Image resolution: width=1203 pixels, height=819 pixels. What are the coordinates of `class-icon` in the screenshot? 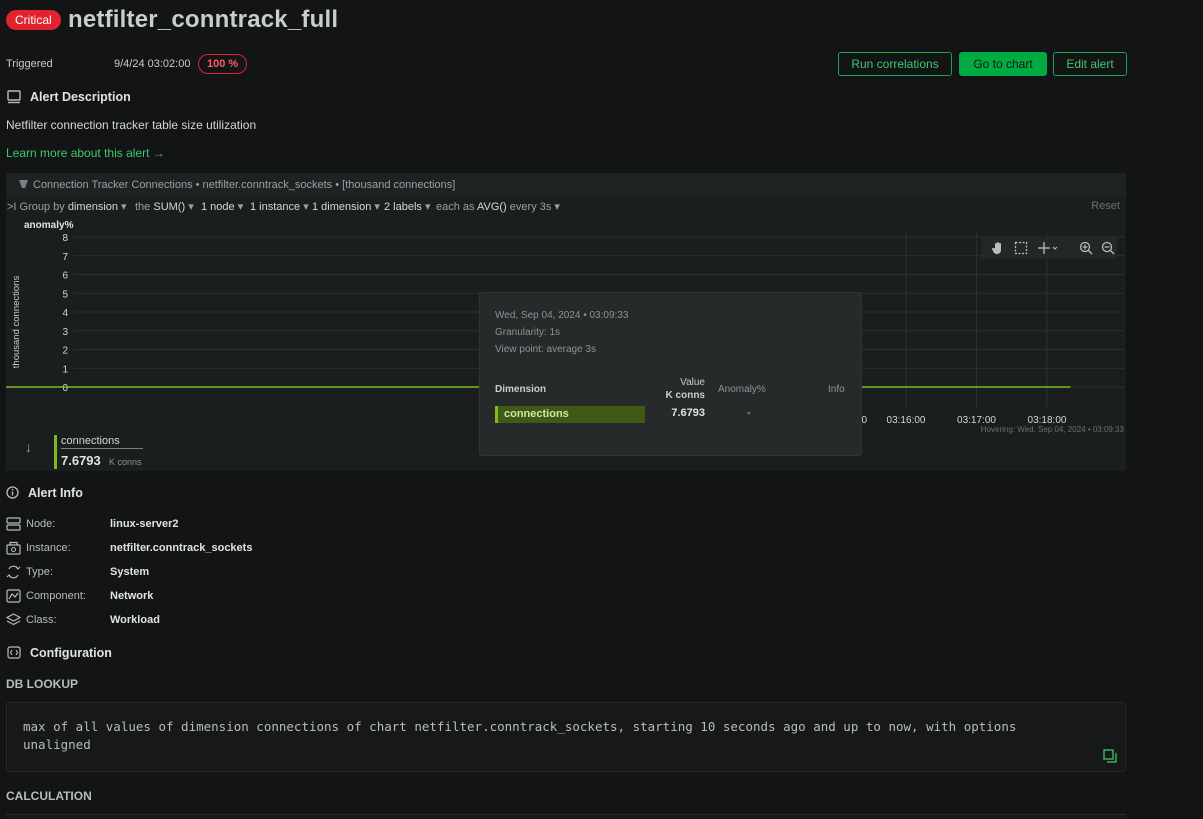 It's located at (13, 621).